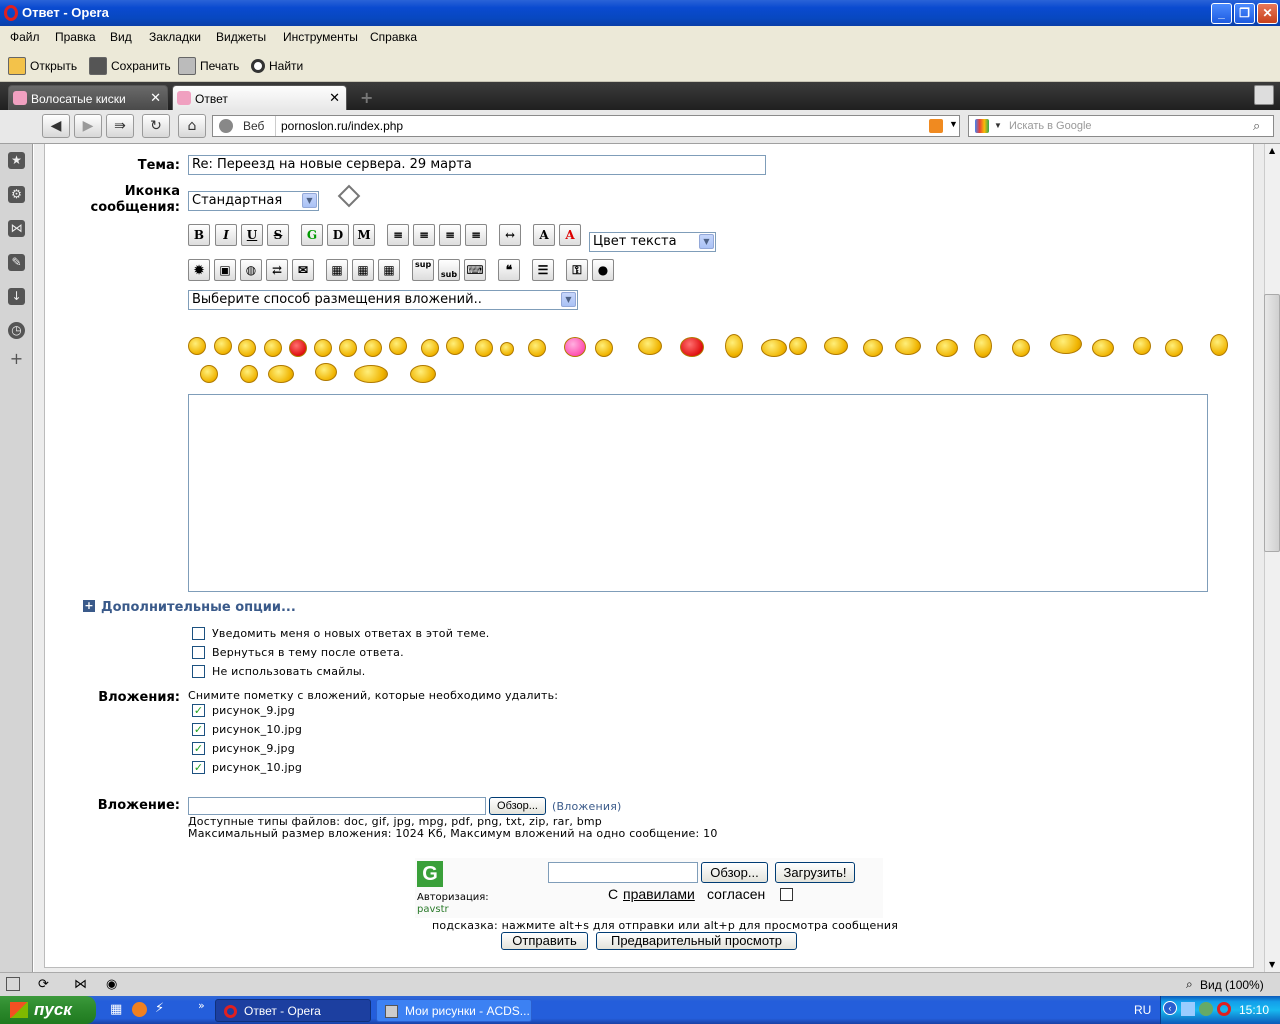 This screenshot has width=1280, height=1024. I want to click on menu-widgets: Виджеты, so click(241, 37).